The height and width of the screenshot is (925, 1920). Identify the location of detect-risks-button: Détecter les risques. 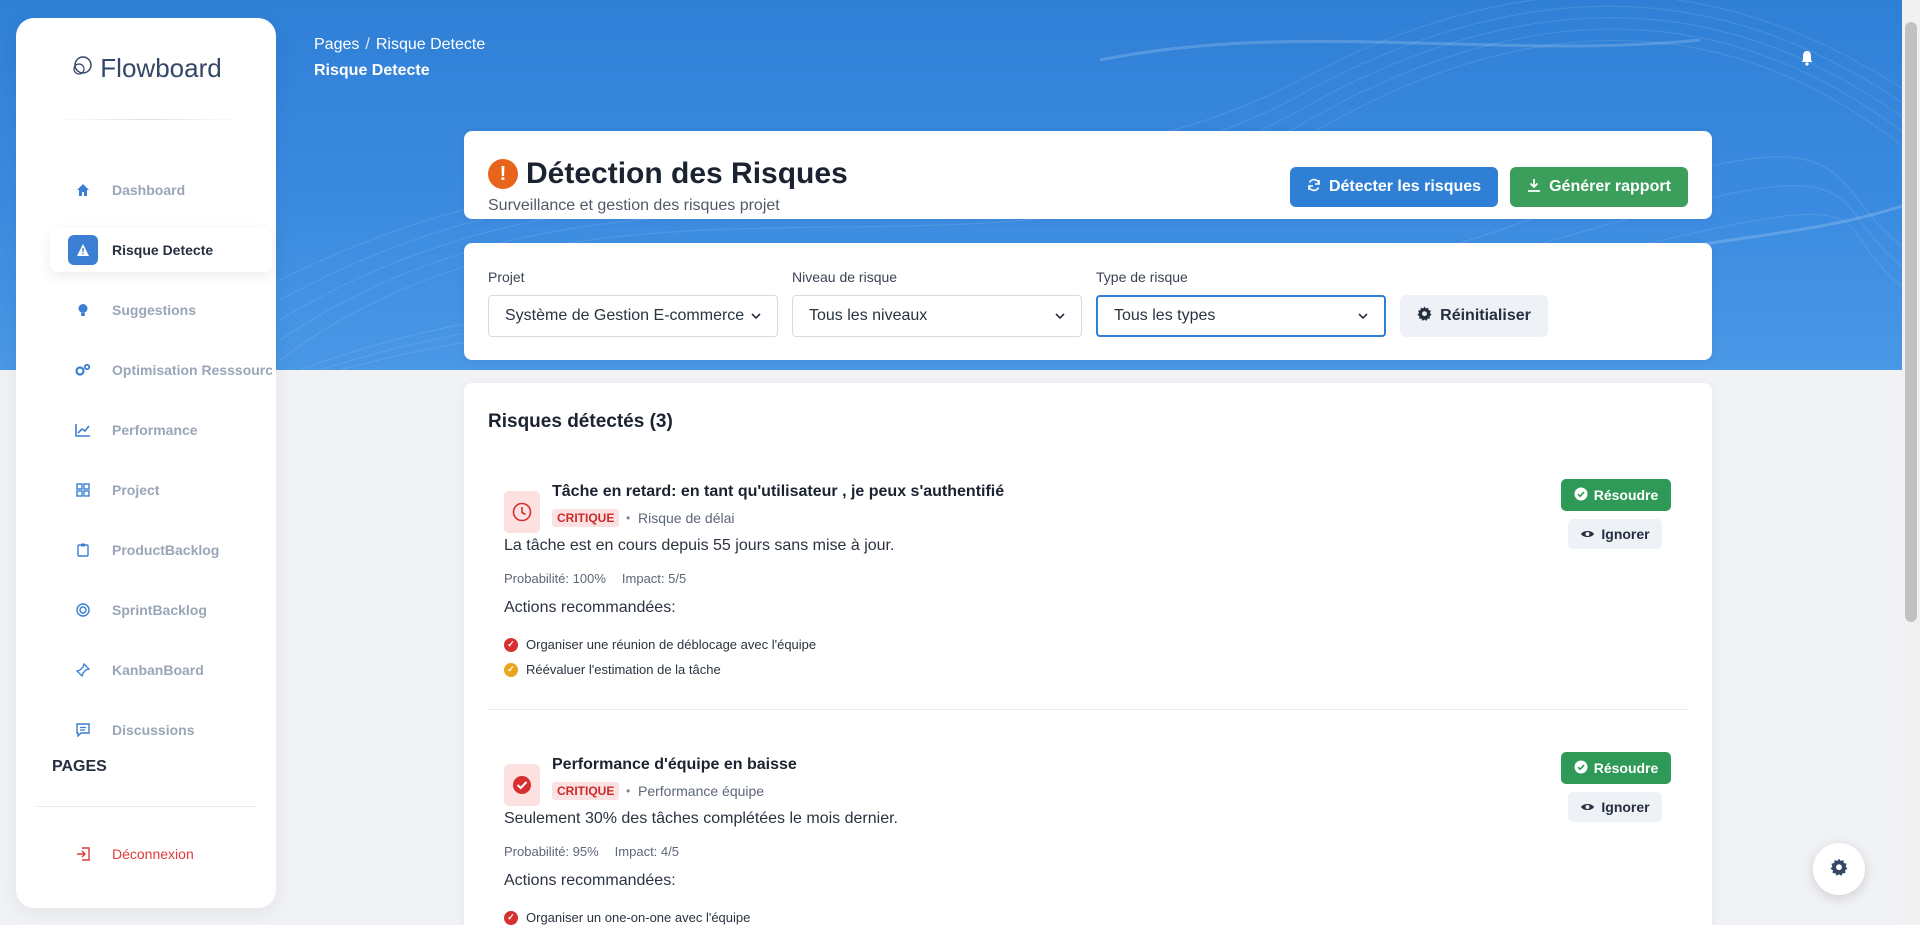
(1394, 187).